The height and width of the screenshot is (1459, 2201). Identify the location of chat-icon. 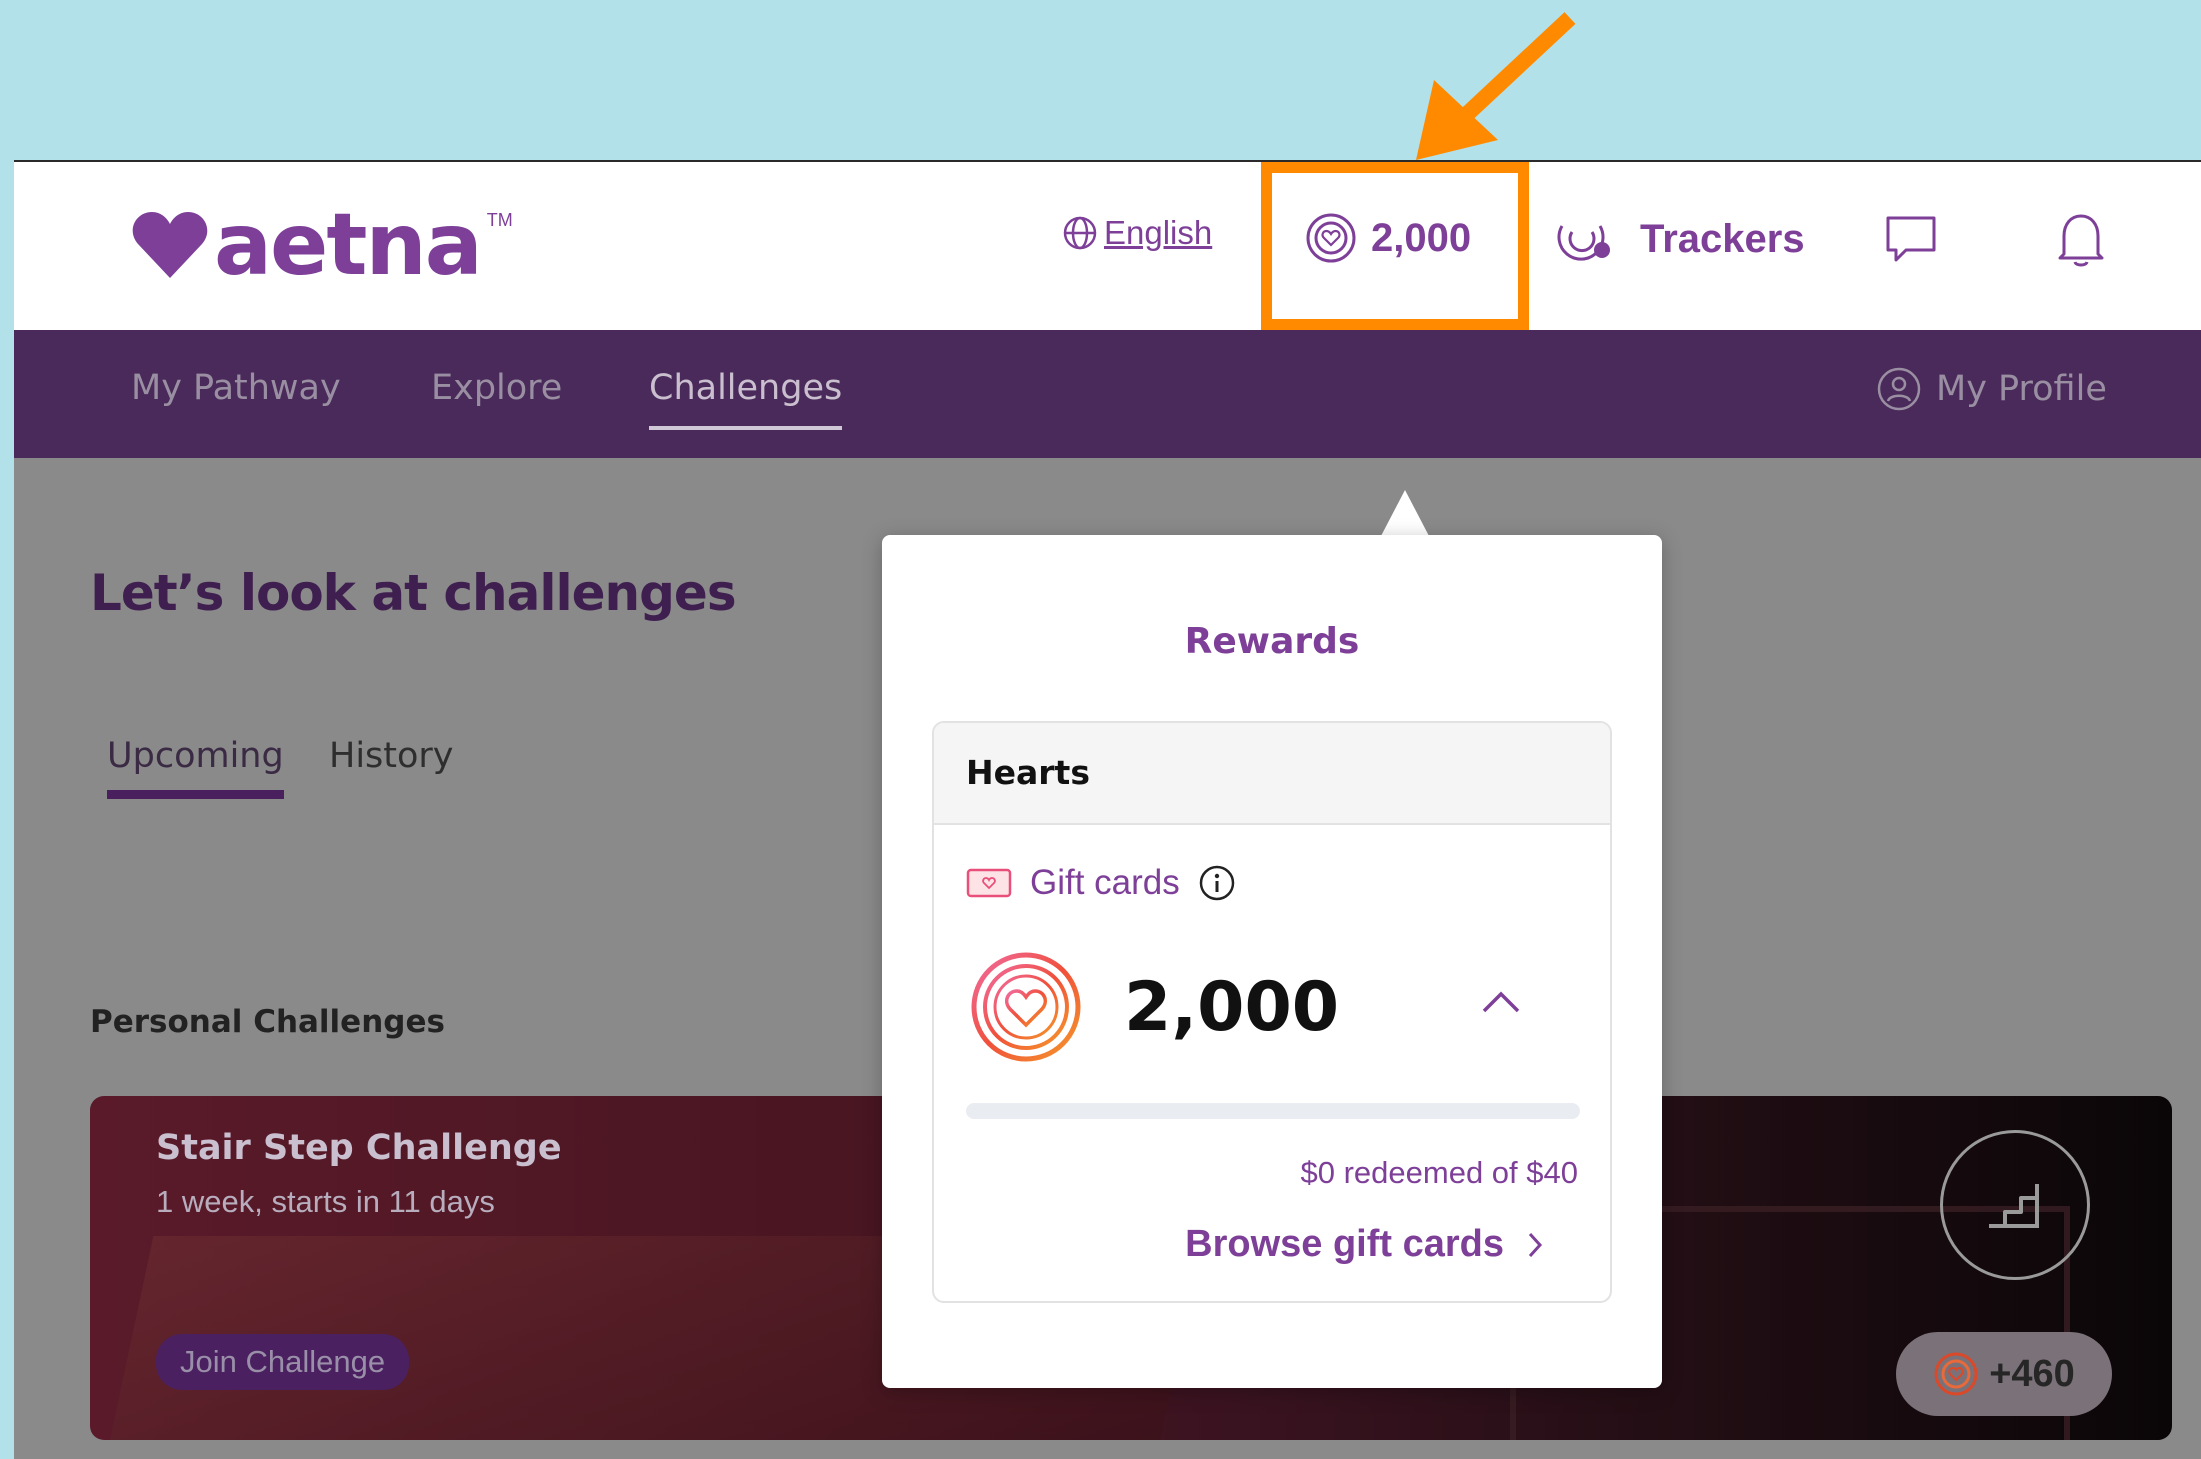
(1911, 239).